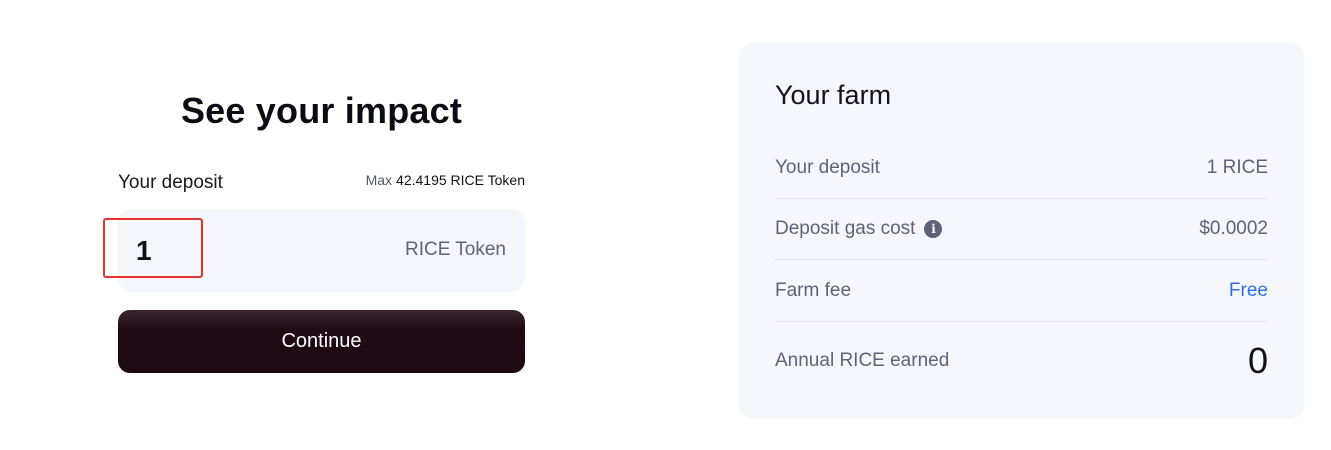  I want to click on row-label: Farm fee, so click(813, 290).